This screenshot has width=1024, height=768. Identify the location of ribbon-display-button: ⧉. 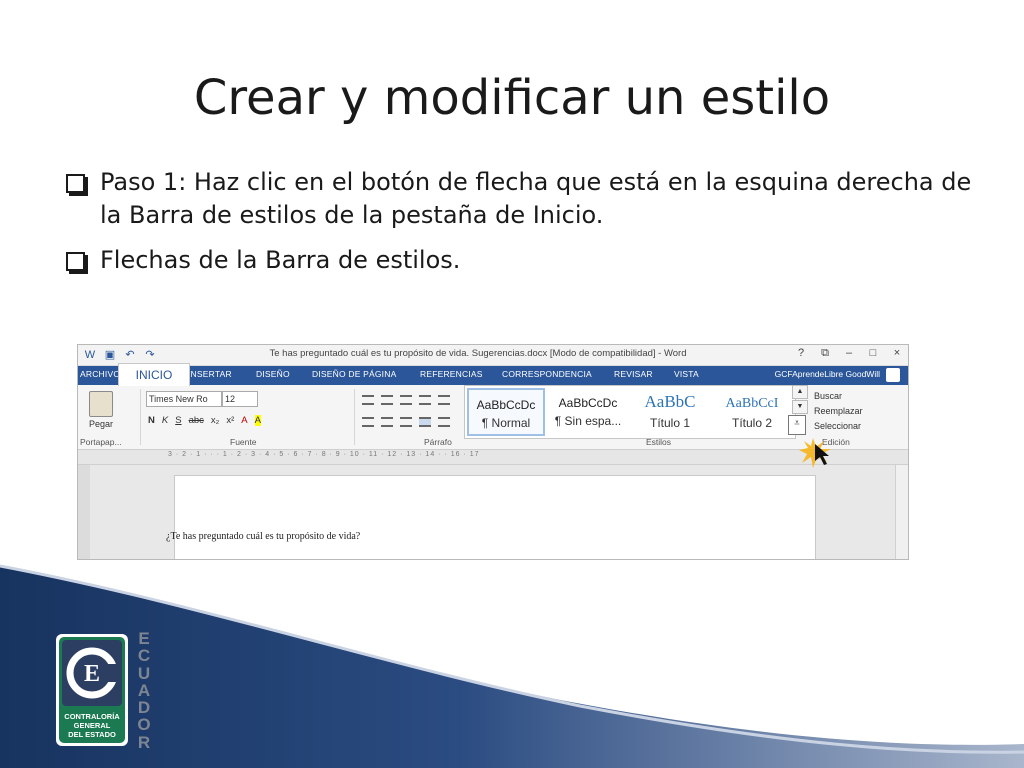
(825, 353).